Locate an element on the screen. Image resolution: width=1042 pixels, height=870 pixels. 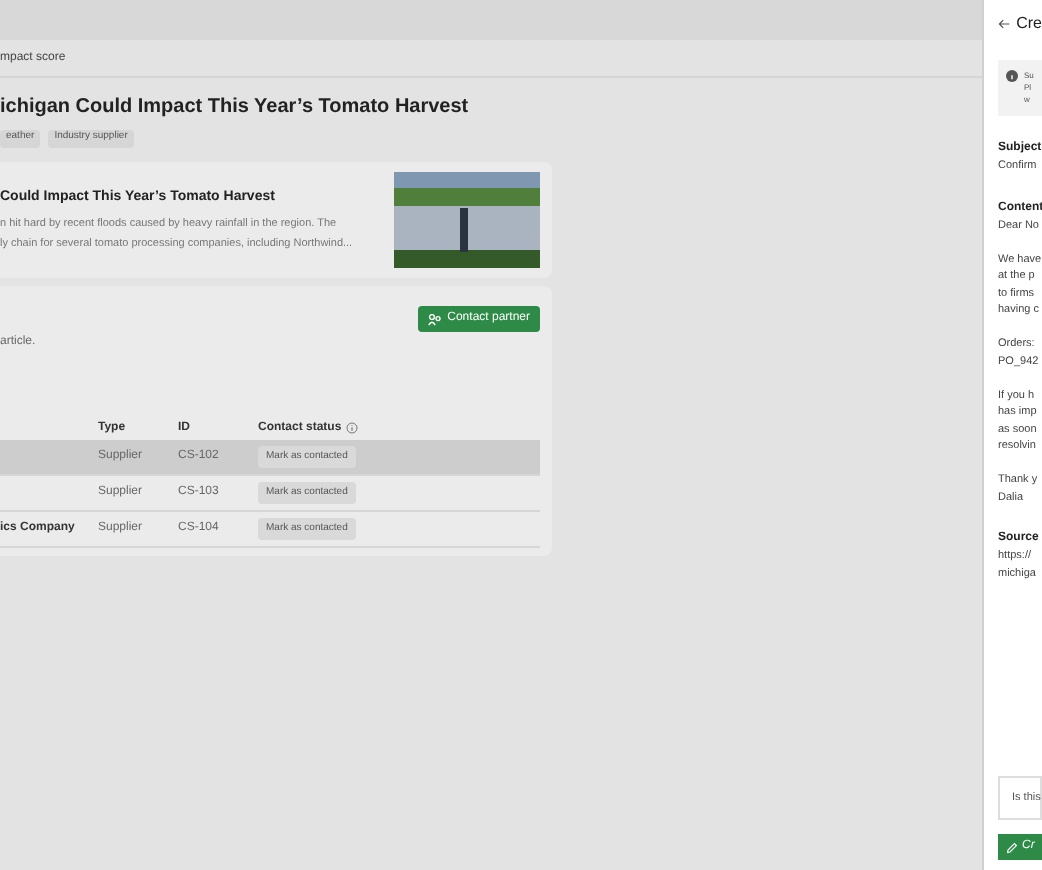
back-arrow-icon is located at coordinates (1004, 24).